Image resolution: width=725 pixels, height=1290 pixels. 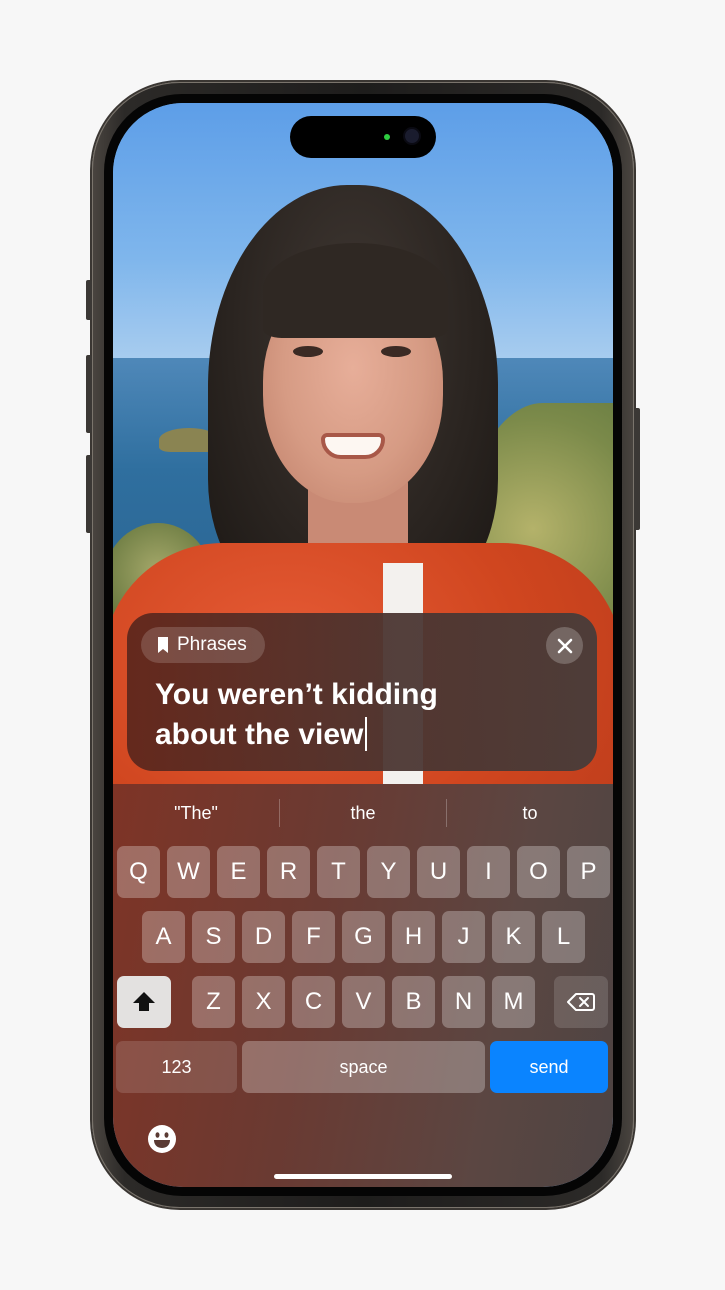 I want to click on key-h: H, so click(x=413, y=937).